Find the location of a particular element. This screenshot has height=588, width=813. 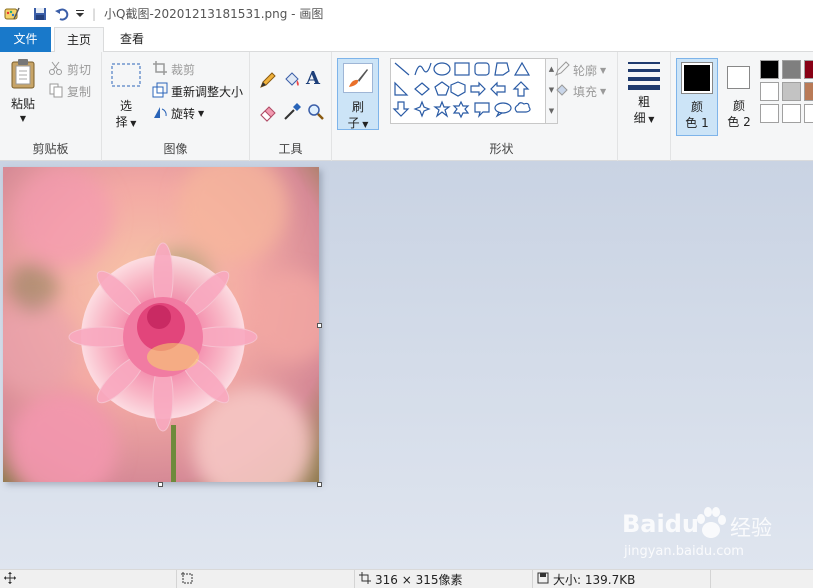

paw-icon is located at coordinates (711, 524).